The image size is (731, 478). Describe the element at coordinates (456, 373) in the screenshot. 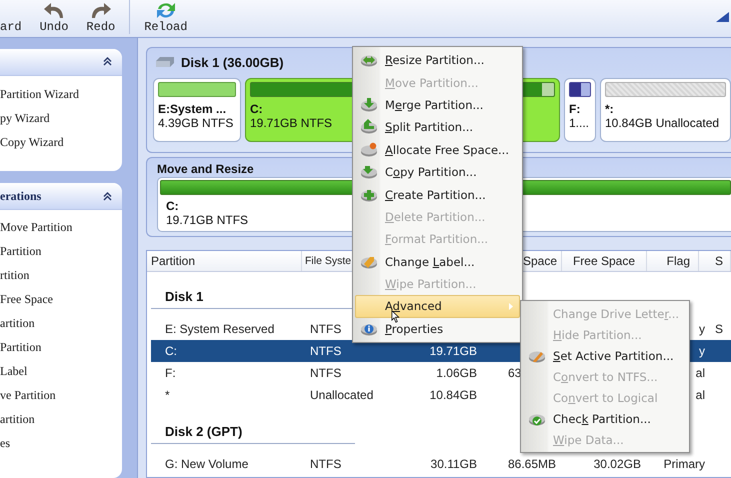

I see `table-cell: 1.06GB` at that location.